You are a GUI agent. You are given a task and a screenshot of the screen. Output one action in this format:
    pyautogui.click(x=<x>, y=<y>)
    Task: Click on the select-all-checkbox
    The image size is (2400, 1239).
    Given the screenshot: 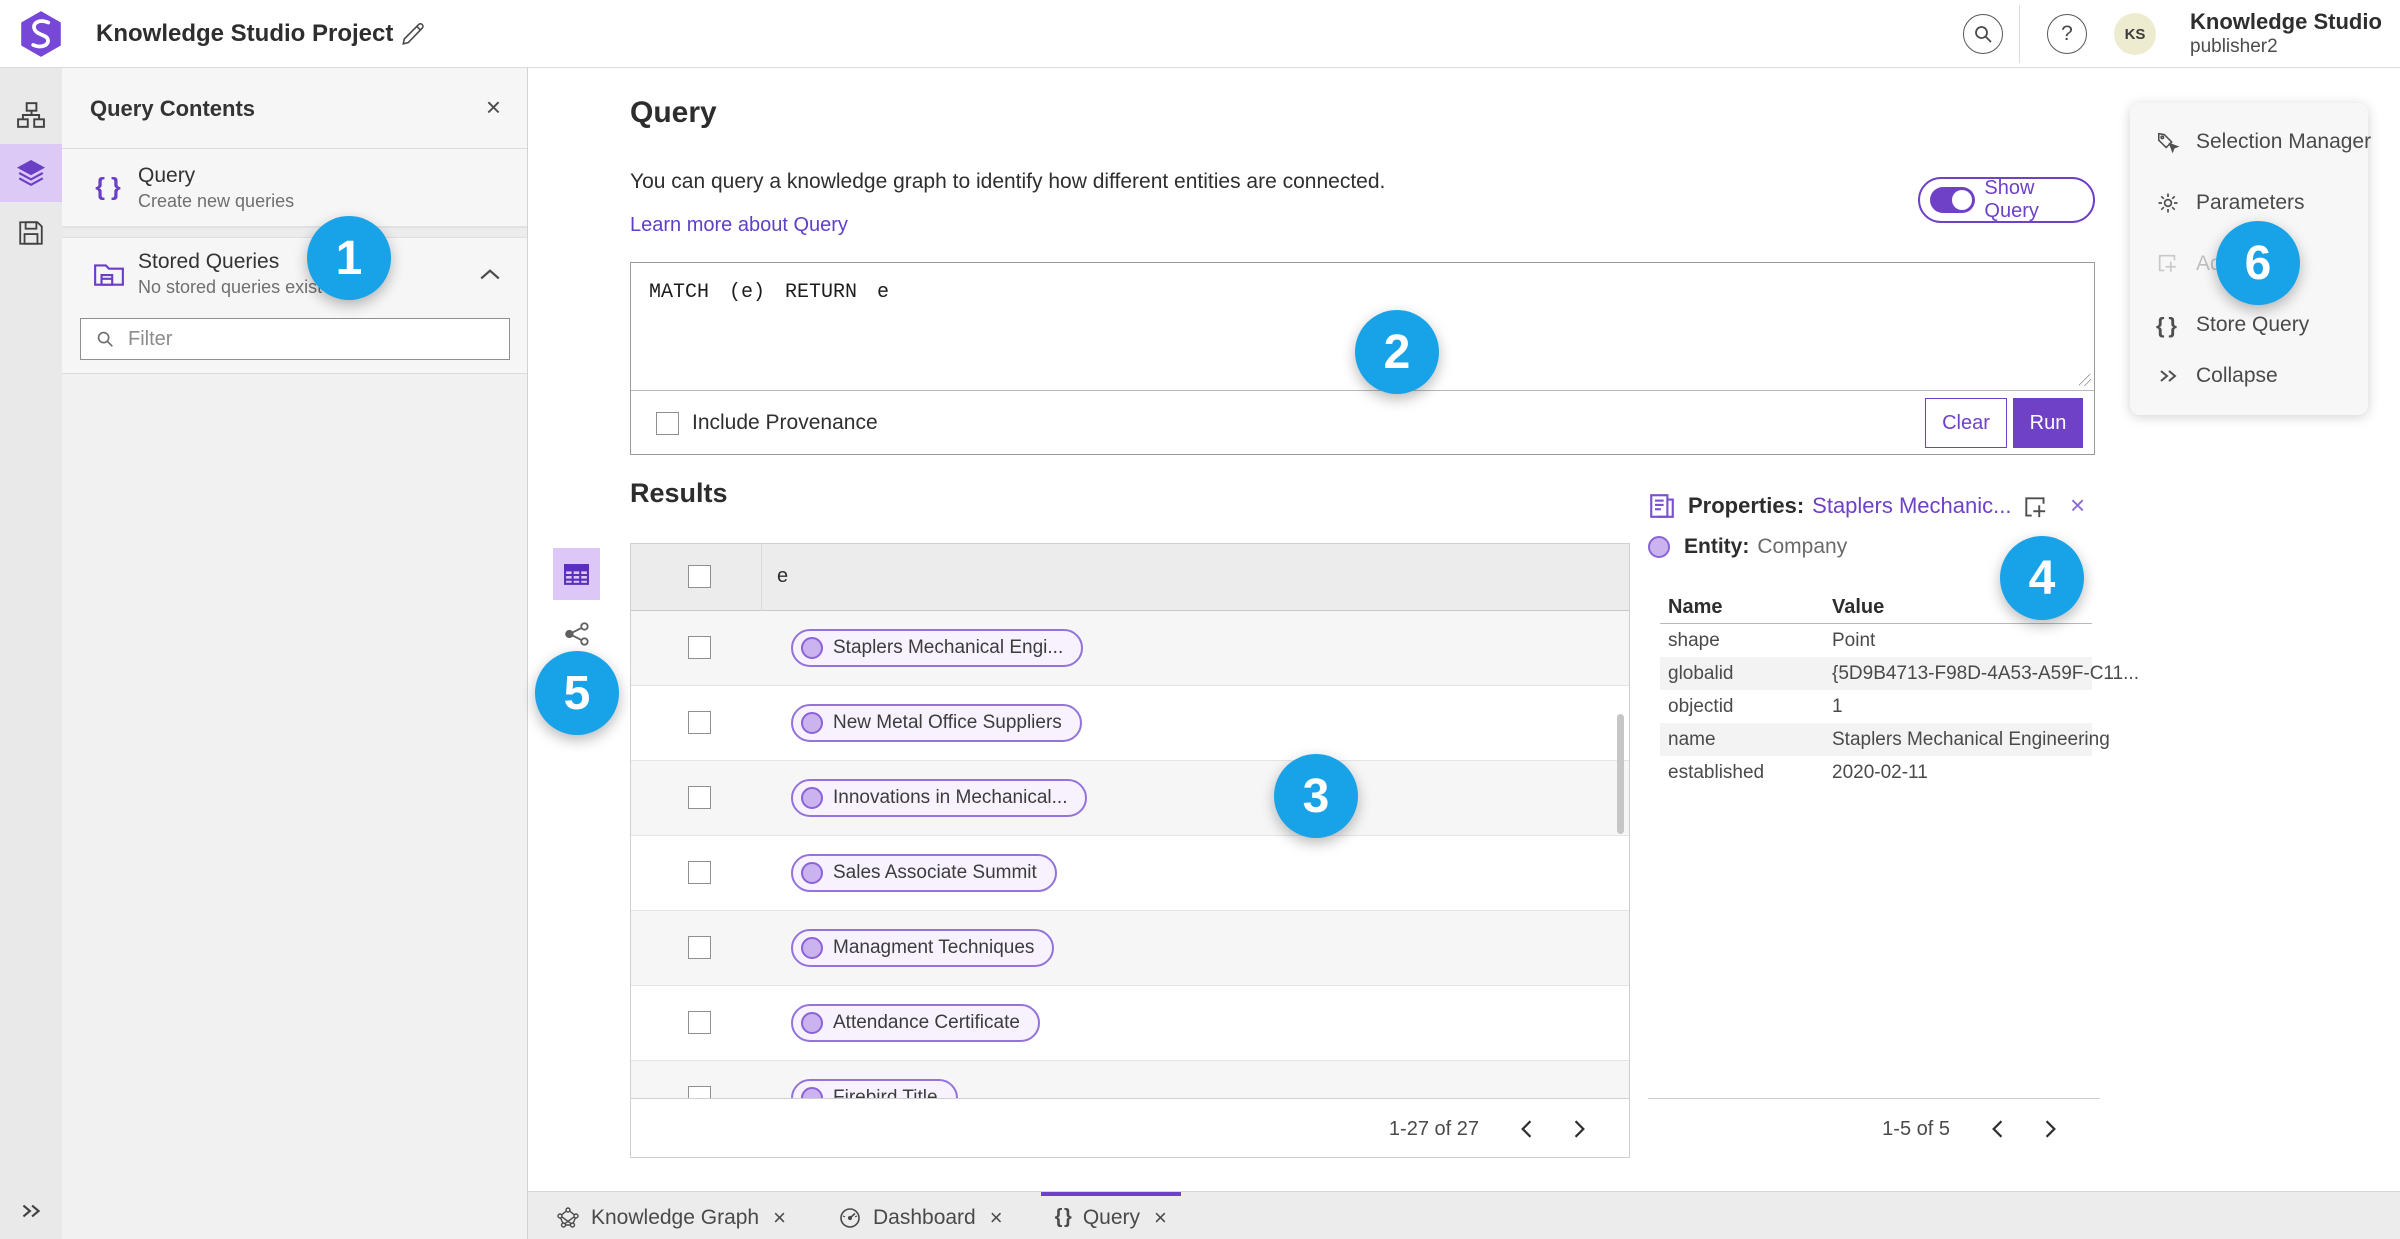 What is the action you would take?
    pyautogui.click(x=699, y=576)
    